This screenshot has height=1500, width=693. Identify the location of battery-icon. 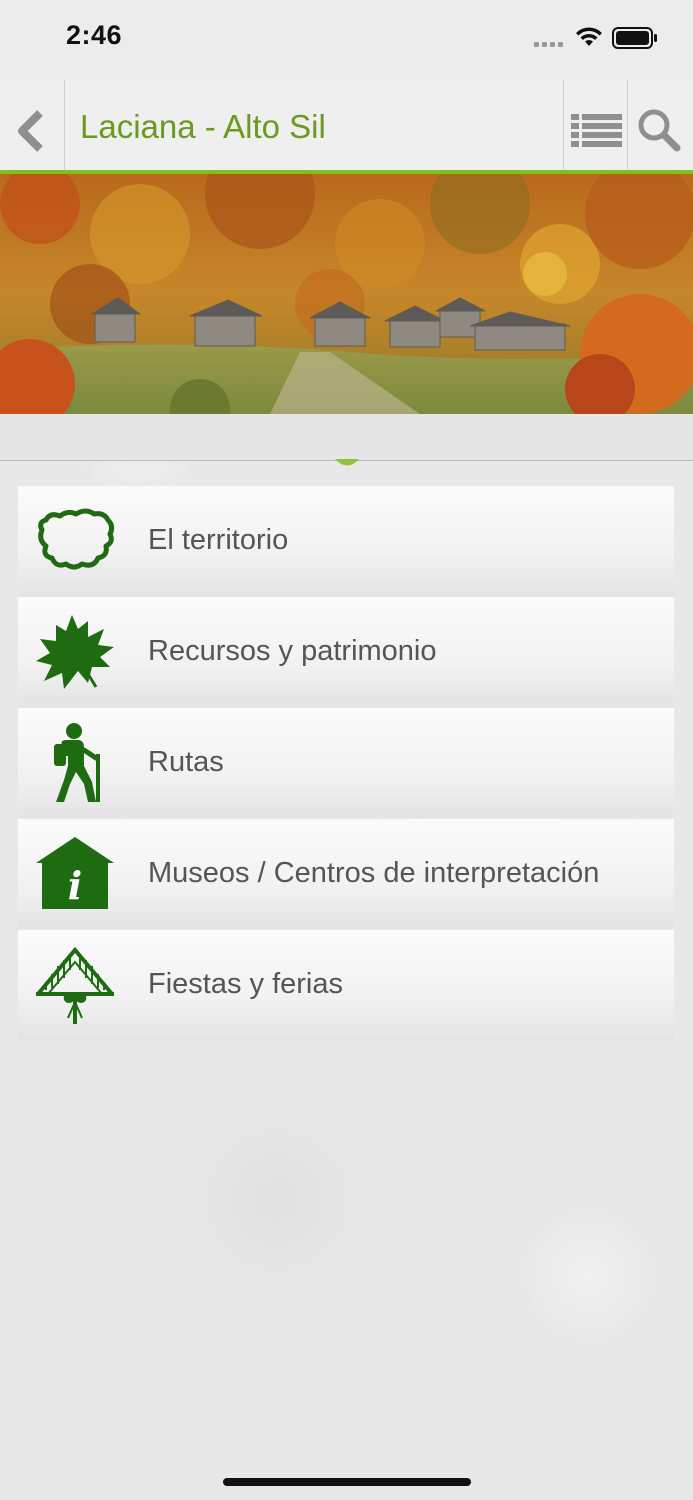
(634, 38).